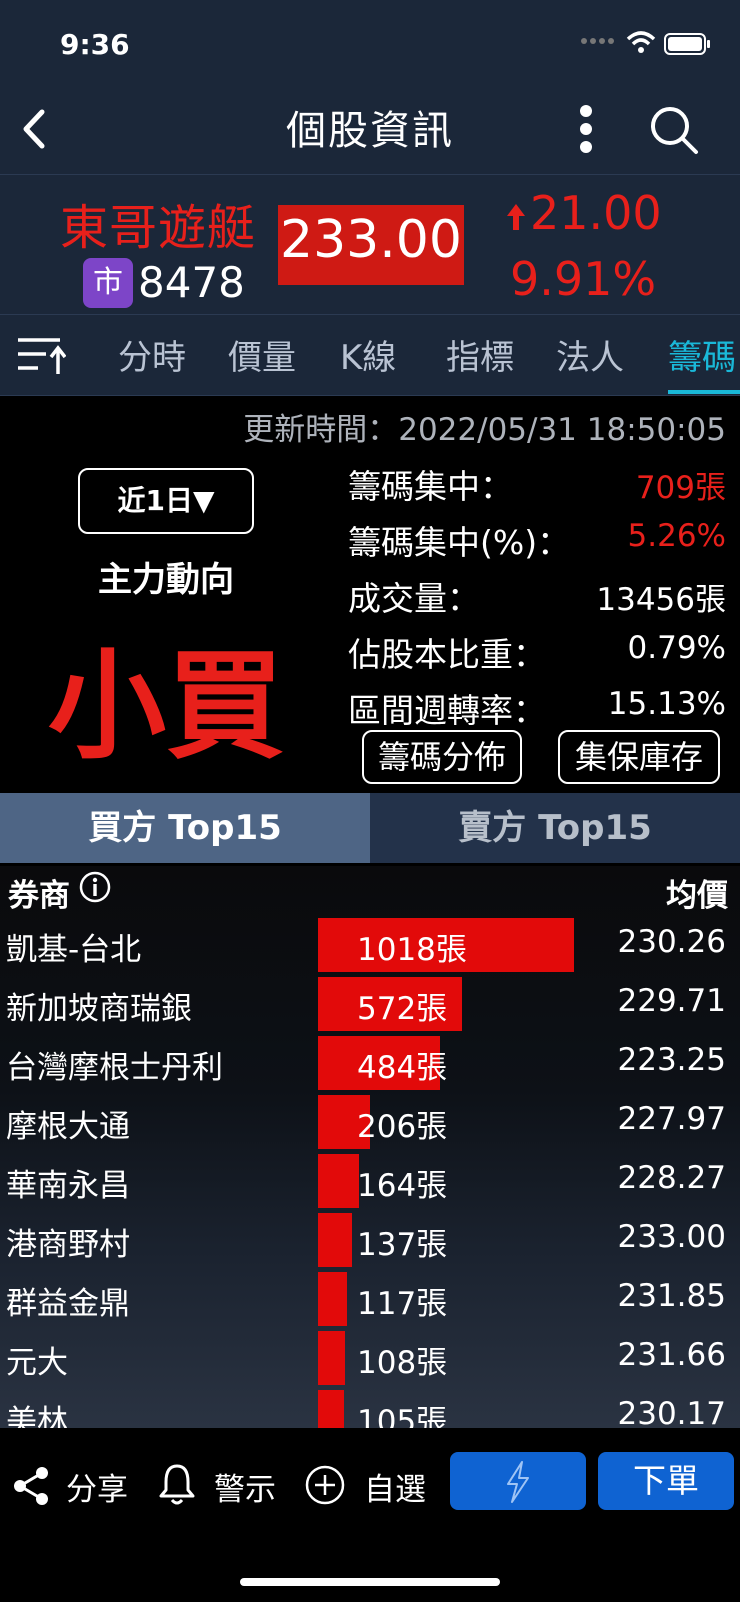 This screenshot has height=1602, width=740. I want to click on main-force-label: 主力動向, so click(166, 580).